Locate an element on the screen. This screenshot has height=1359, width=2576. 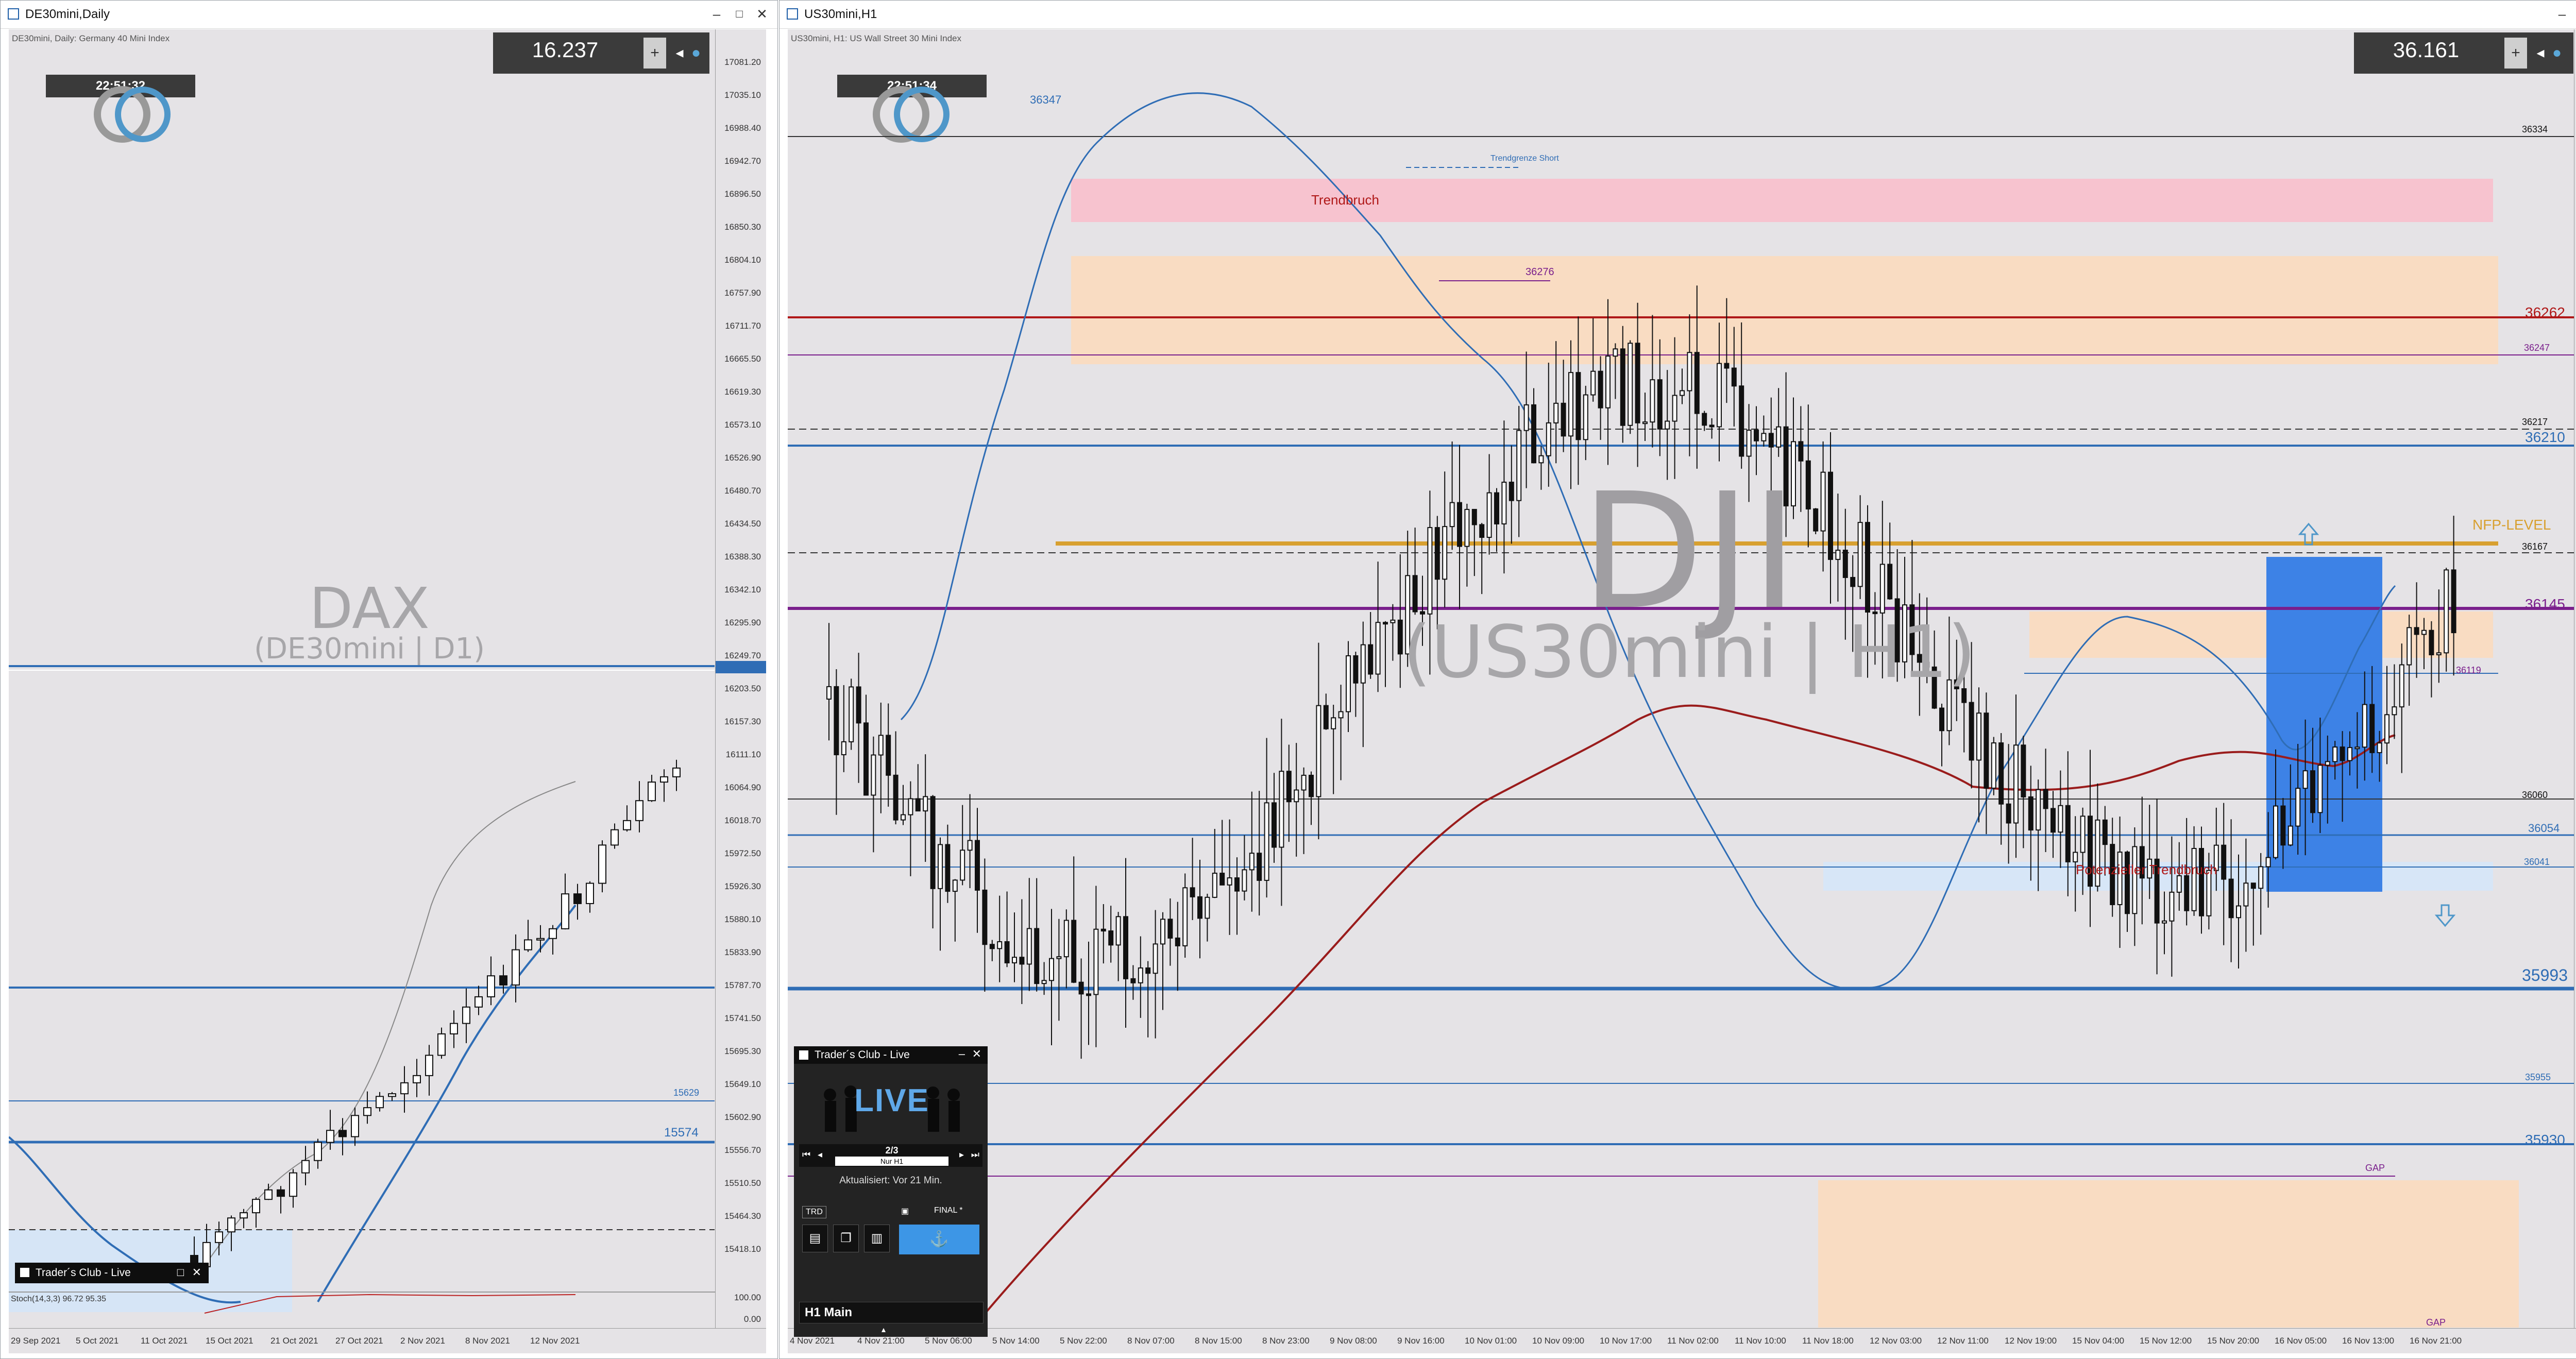
next-page-icon: ▸ is located at coordinates (961, 1155).